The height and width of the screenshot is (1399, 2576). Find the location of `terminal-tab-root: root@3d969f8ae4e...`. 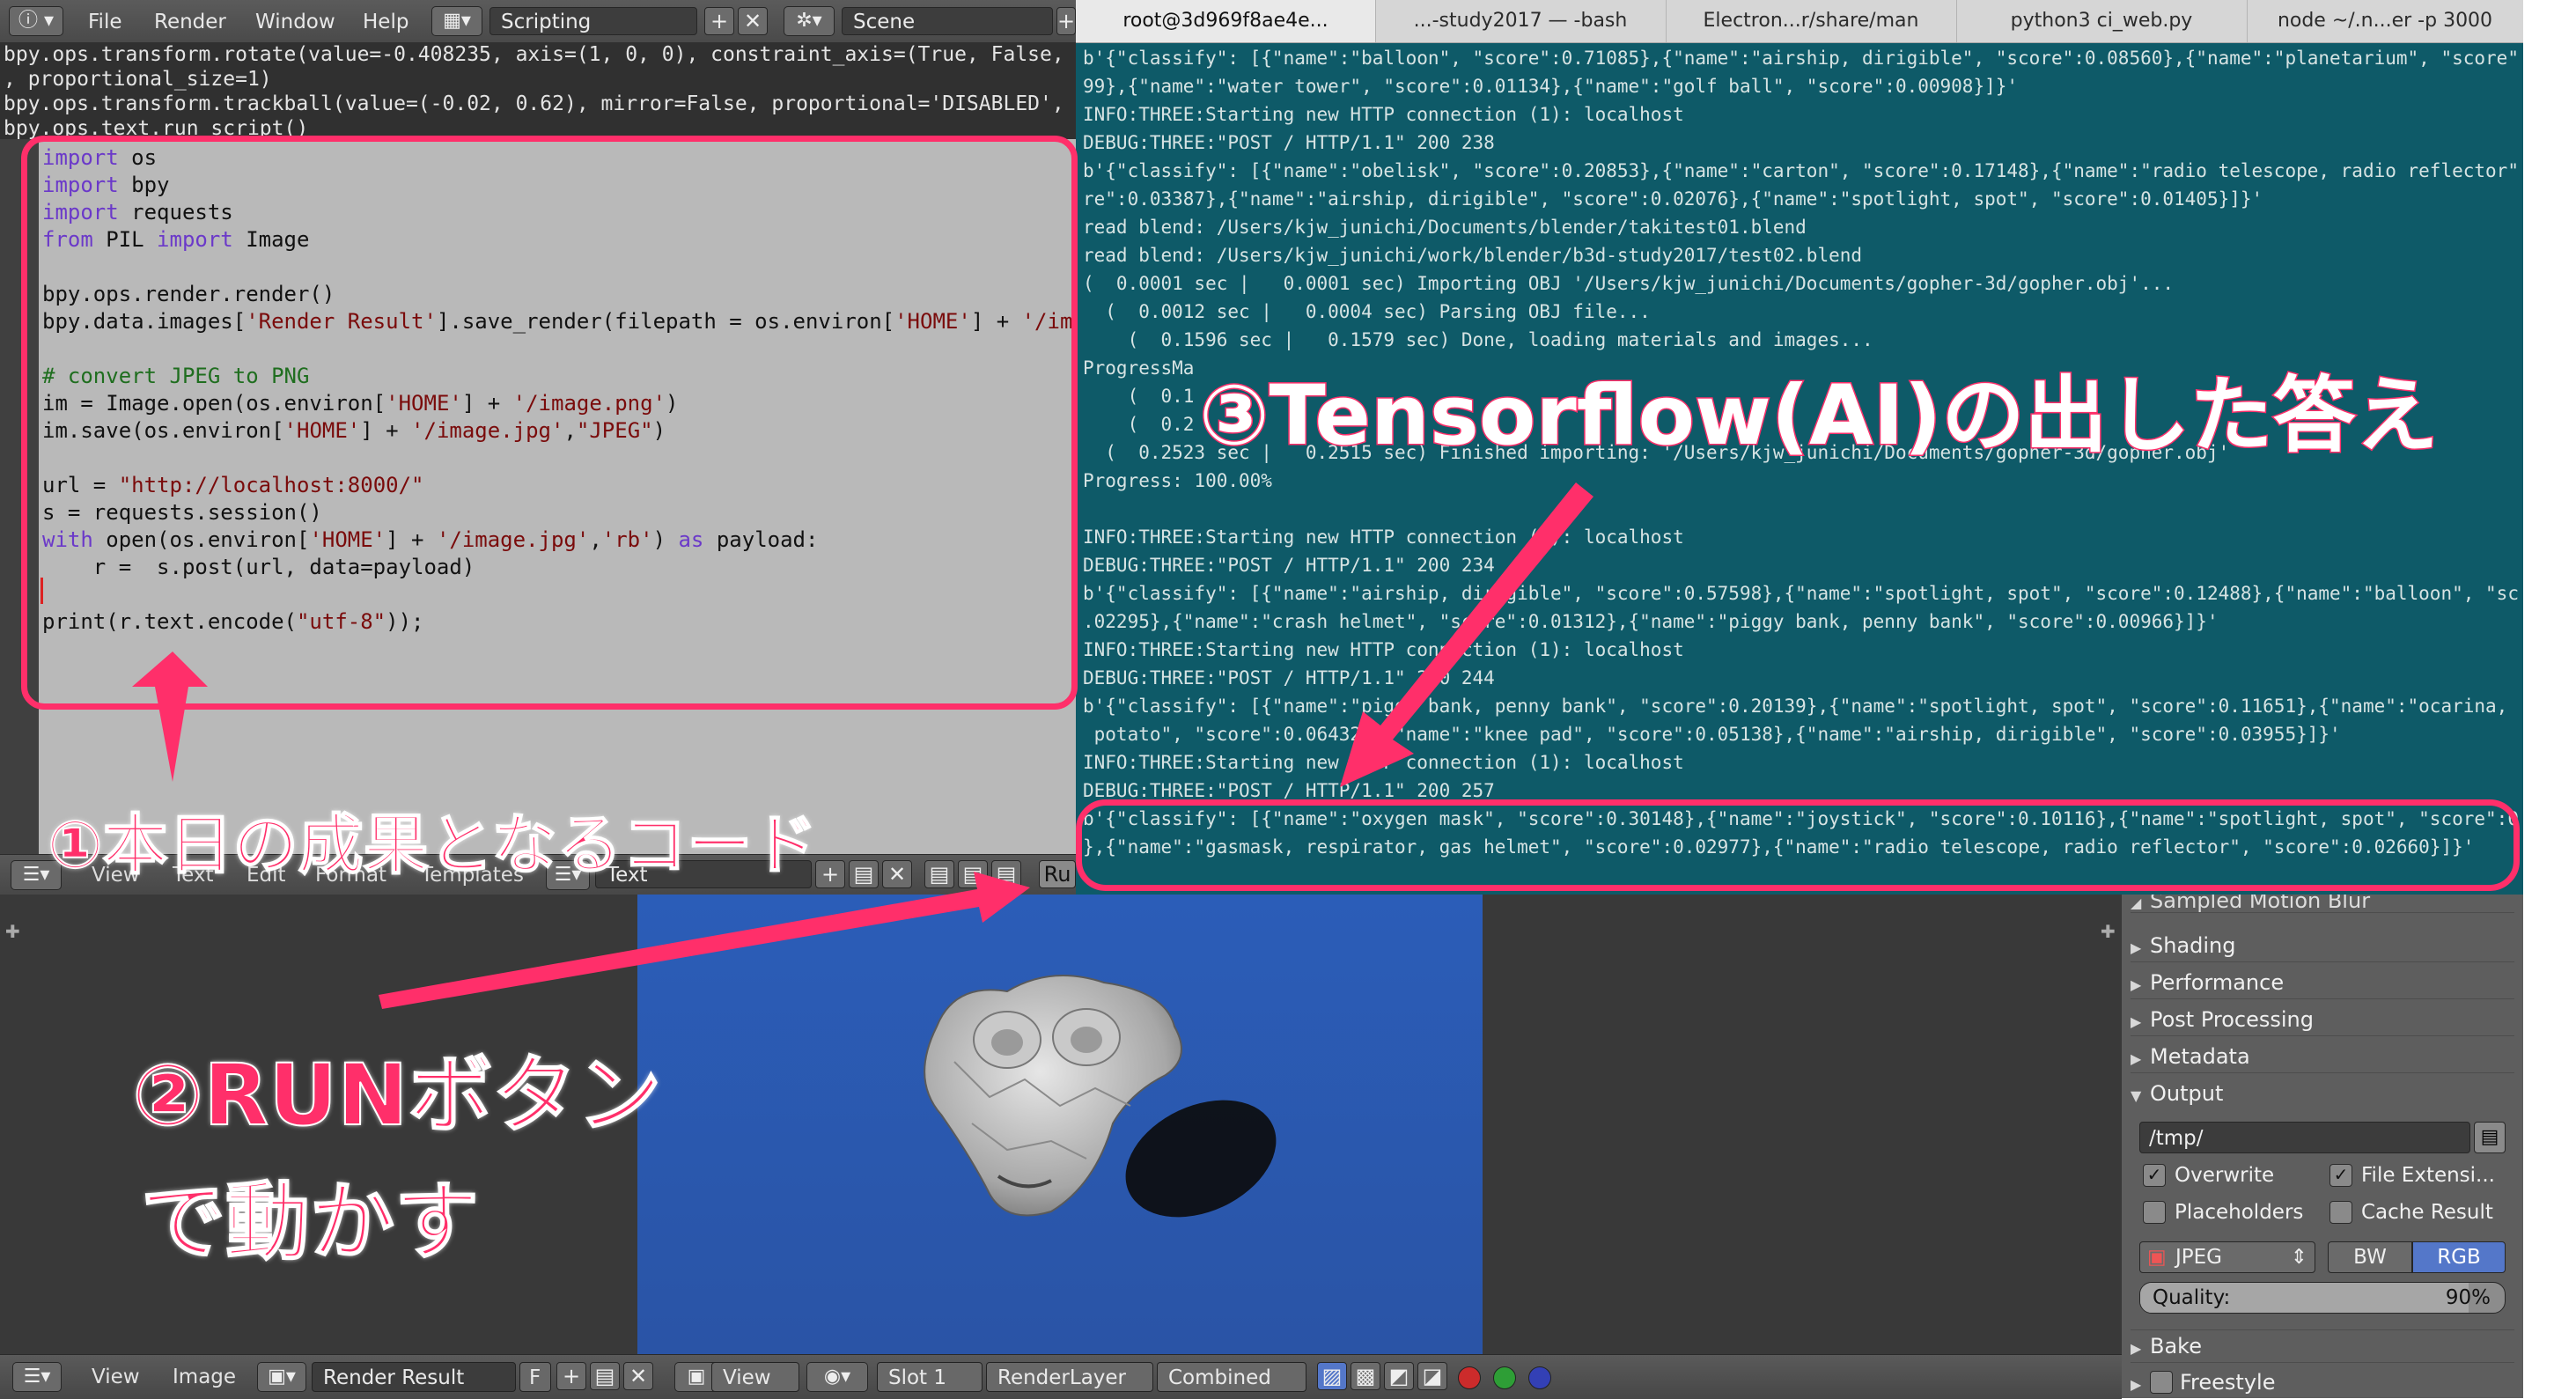

terminal-tab-root: root@3d969f8ae4e... is located at coordinates (1226, 21).